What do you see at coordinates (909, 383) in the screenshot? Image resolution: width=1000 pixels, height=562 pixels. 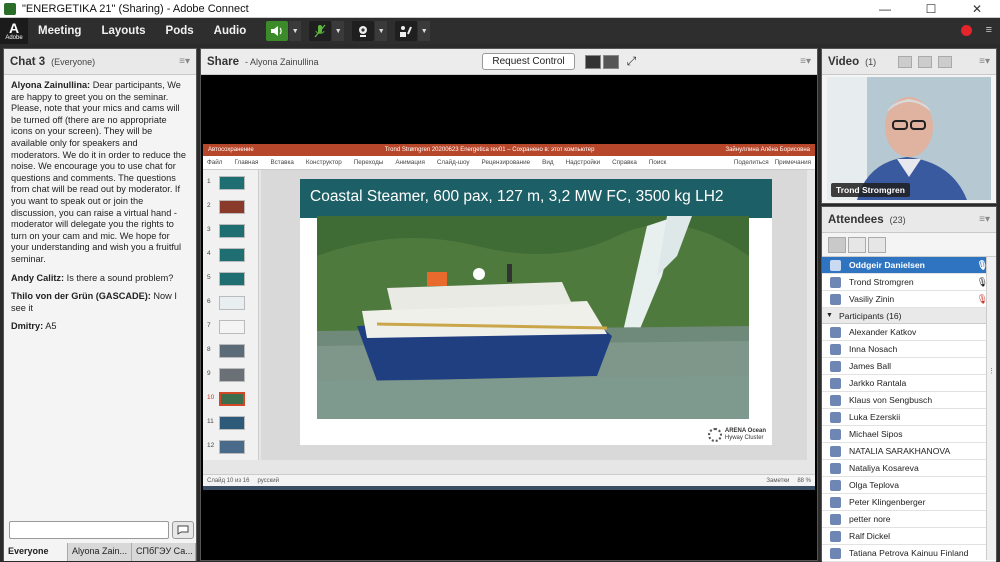 I see `attendee-row: Jarkko Rantala` at bounding box center [909, 383].